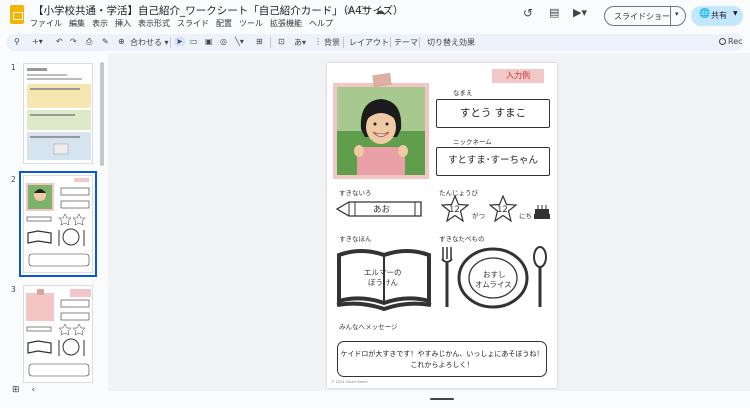 This screenshot has width=750, height=408. Describe the element at coordinates (77, 23) in the screenshot. I see `menu-edit: 編集` at that location.